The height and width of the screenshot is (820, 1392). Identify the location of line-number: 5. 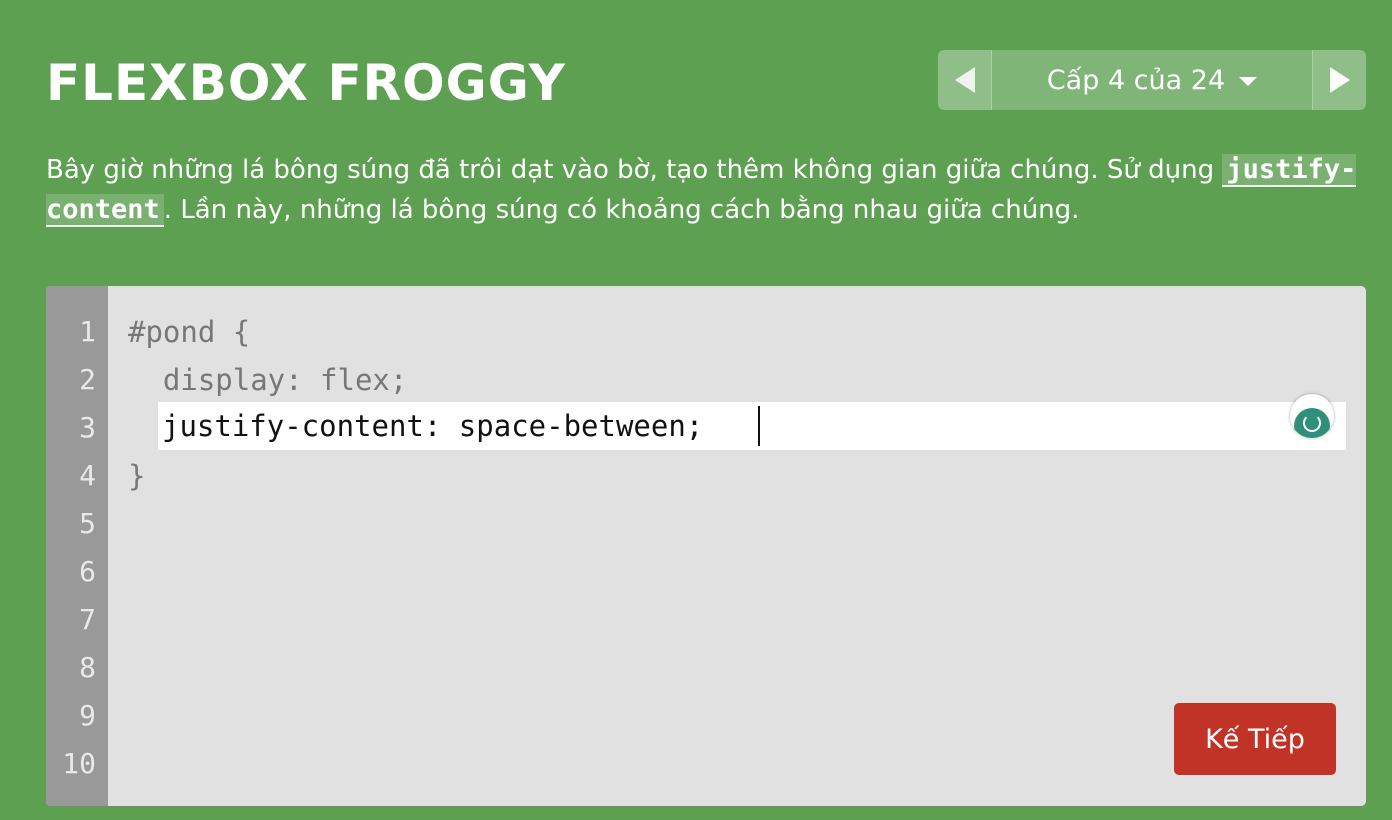
(87, 523).